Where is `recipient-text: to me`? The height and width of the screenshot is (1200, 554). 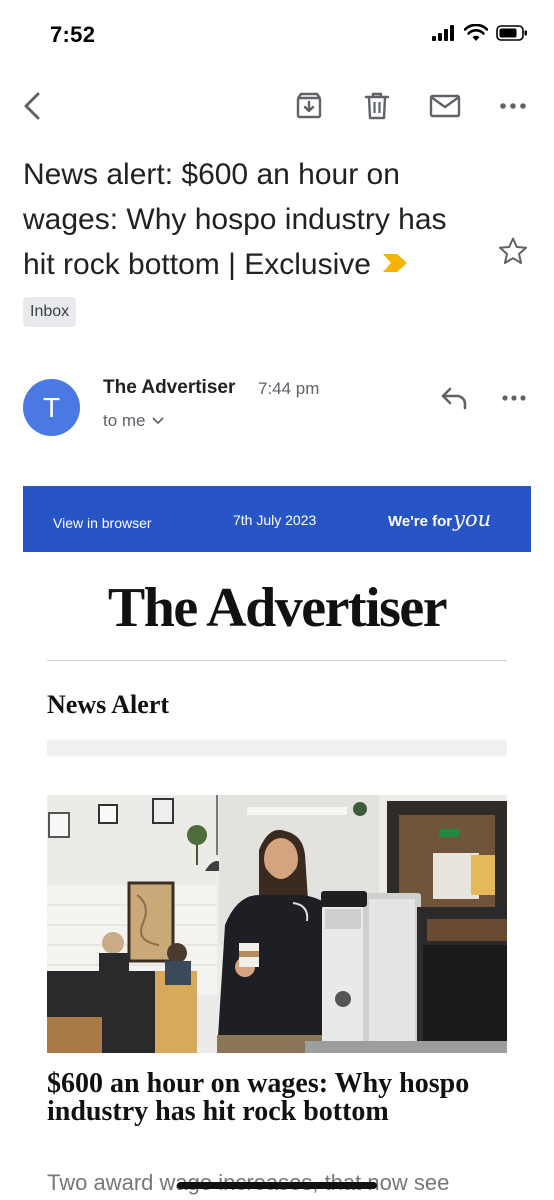 recipient-text: to me is located at coordinates (124, 420).